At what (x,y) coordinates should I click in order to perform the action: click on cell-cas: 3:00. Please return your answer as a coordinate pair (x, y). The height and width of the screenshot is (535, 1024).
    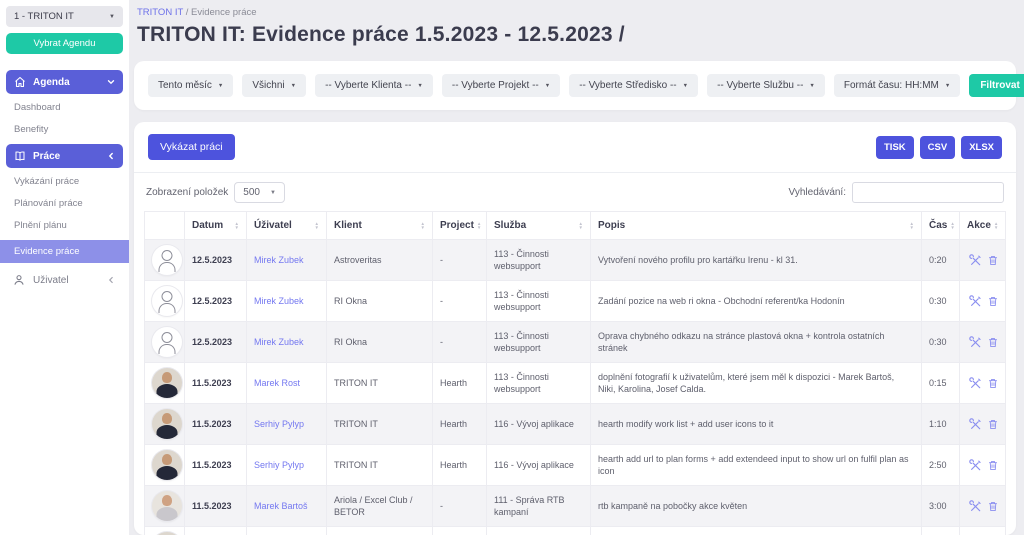
    Looking at the image, I should click on (940, 506).